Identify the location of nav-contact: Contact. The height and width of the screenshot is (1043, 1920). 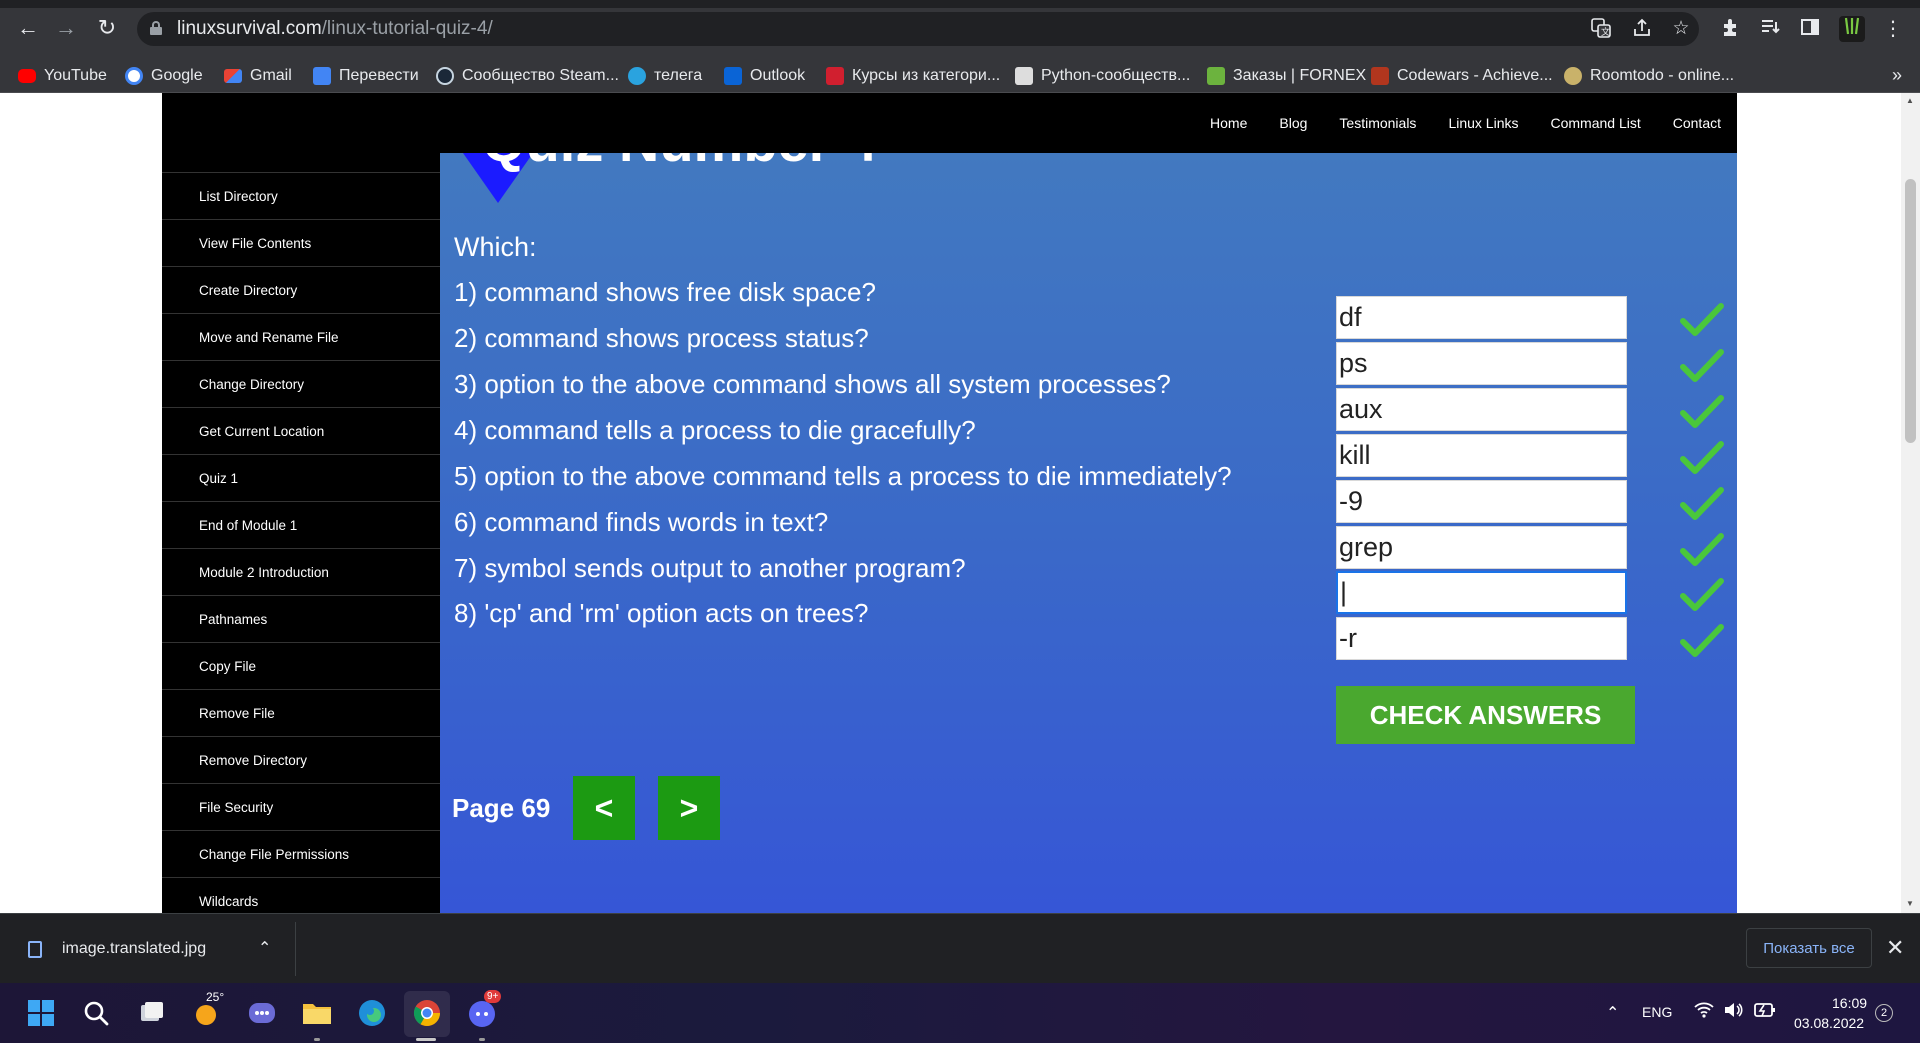
(1697, 123).